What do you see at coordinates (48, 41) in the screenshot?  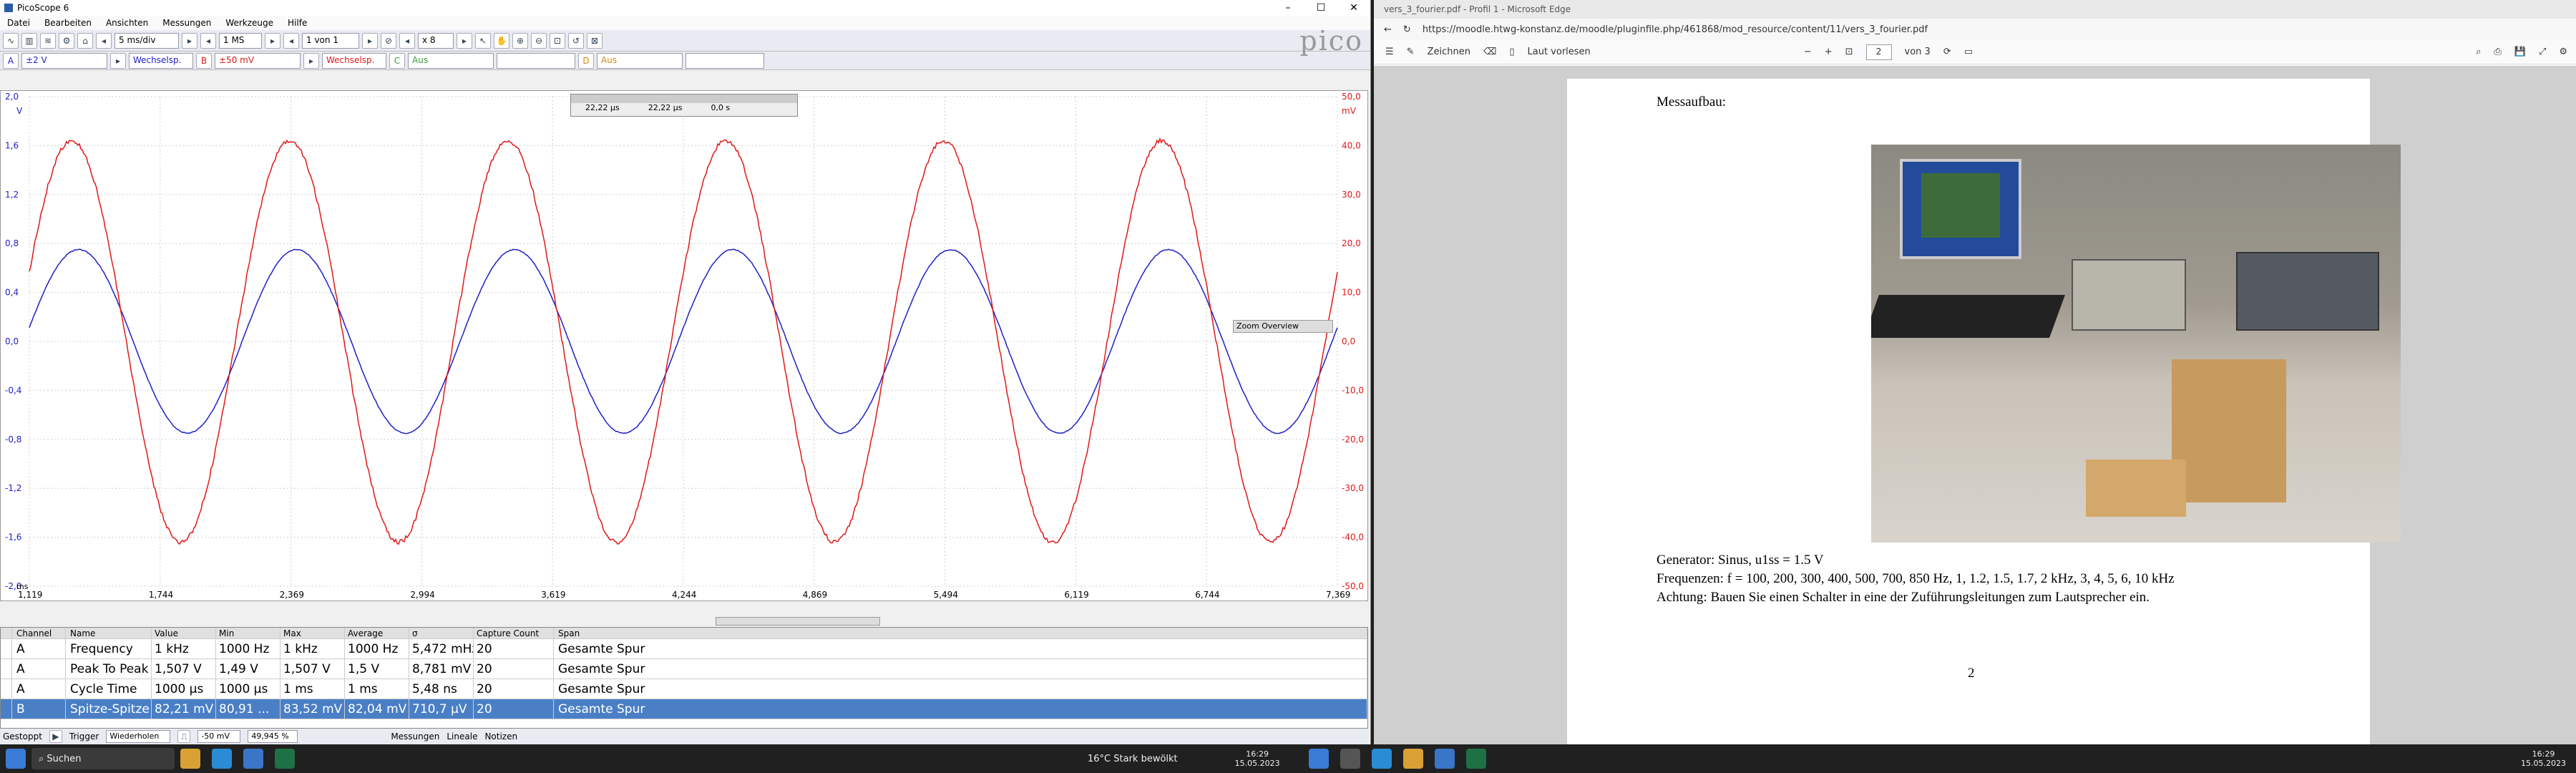 I see `persistence-icon: ≋` at bounding box center [48, 41].